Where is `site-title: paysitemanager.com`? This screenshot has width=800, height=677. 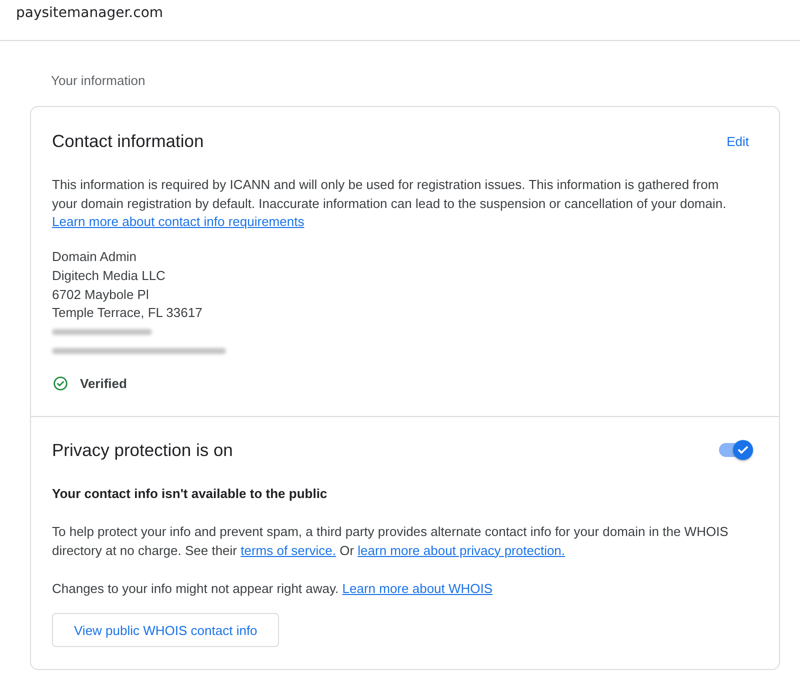 site-title: paysitemanager.com is located at coordinates (90, 13).